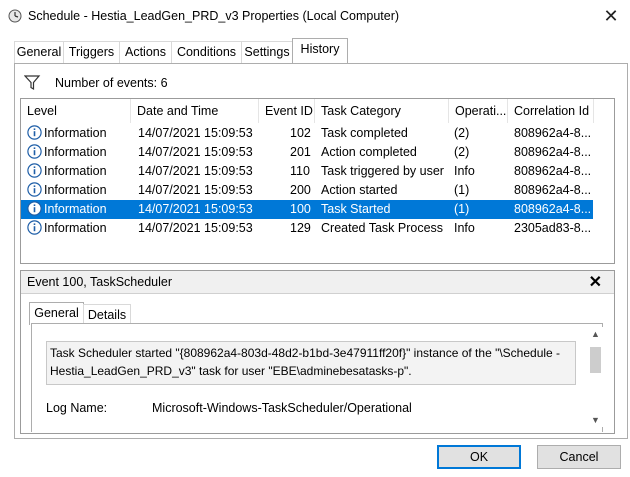 The width and height of the screenshot is (630, 477). I want to click on close-detail-icon: ✕, so click(595, 282).